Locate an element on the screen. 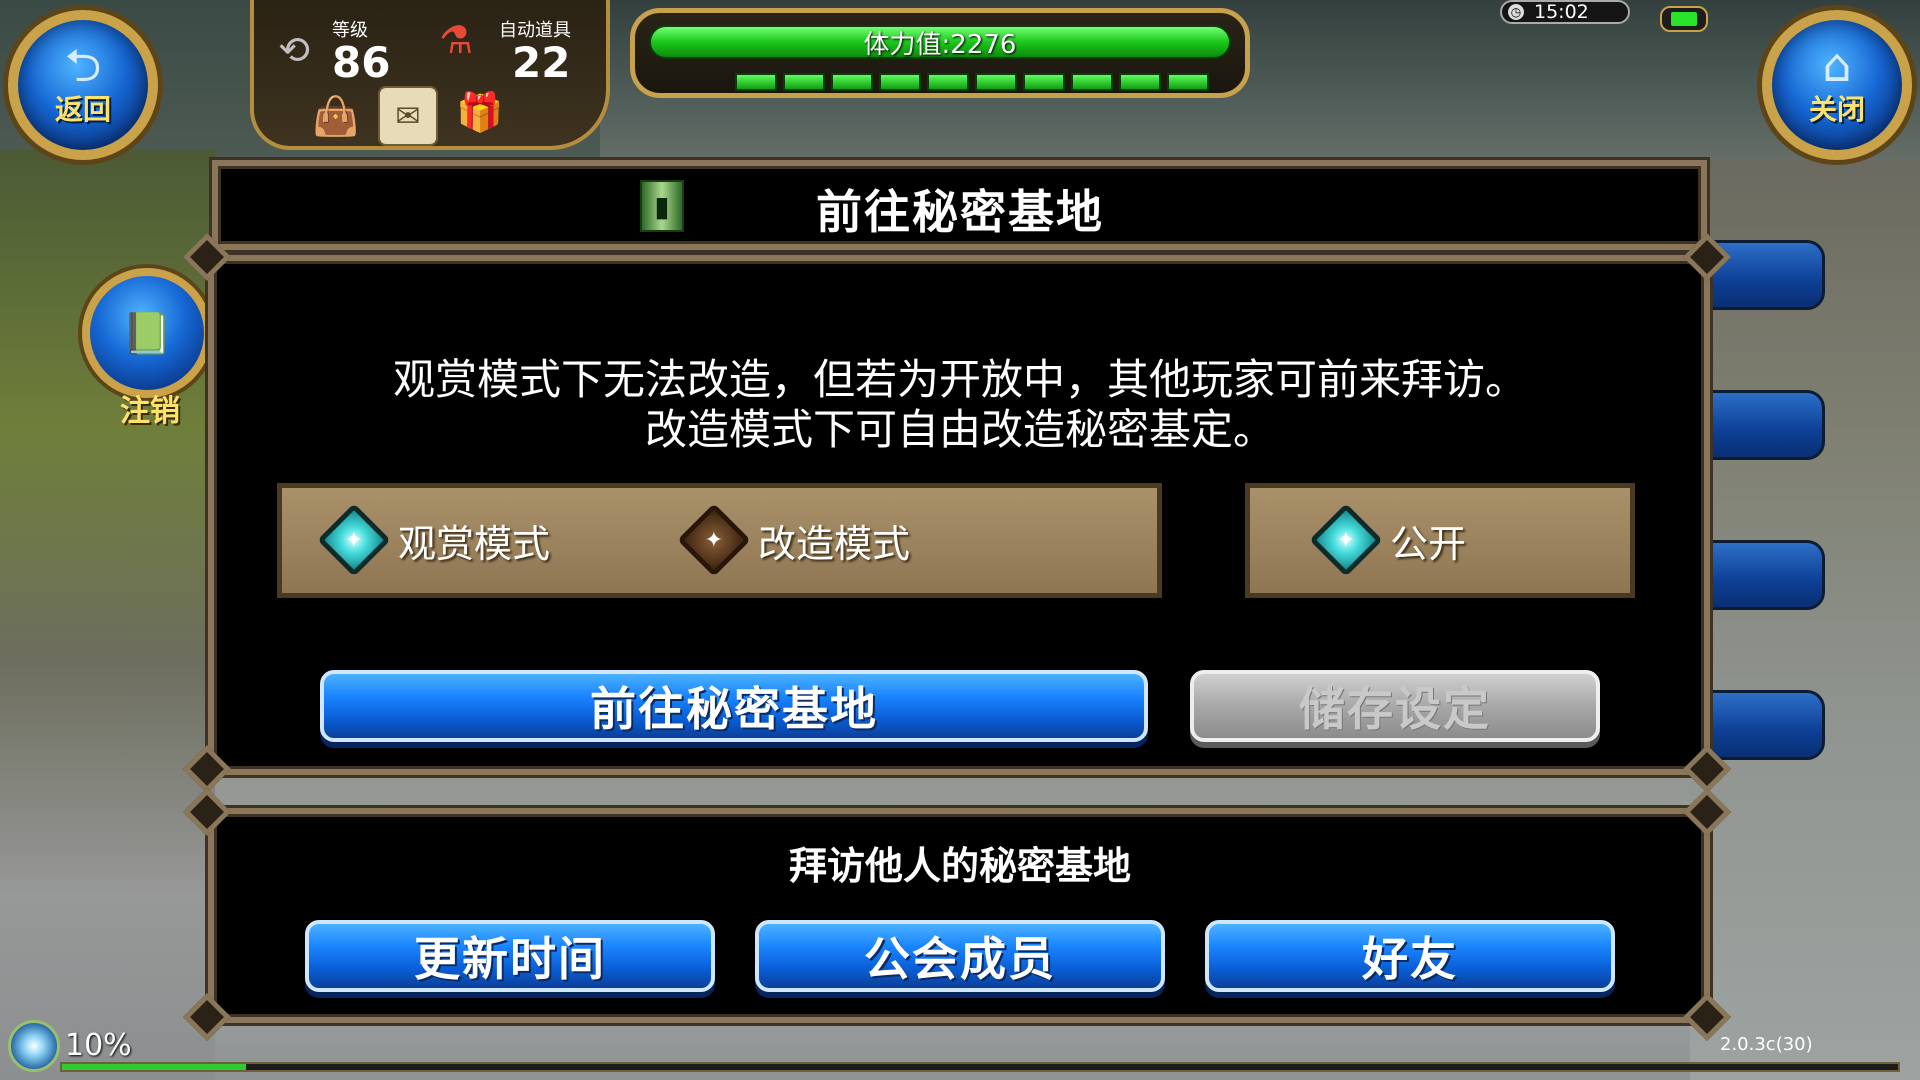  edit-mode-label: 改造模式 is located at coordinates (834, 543).